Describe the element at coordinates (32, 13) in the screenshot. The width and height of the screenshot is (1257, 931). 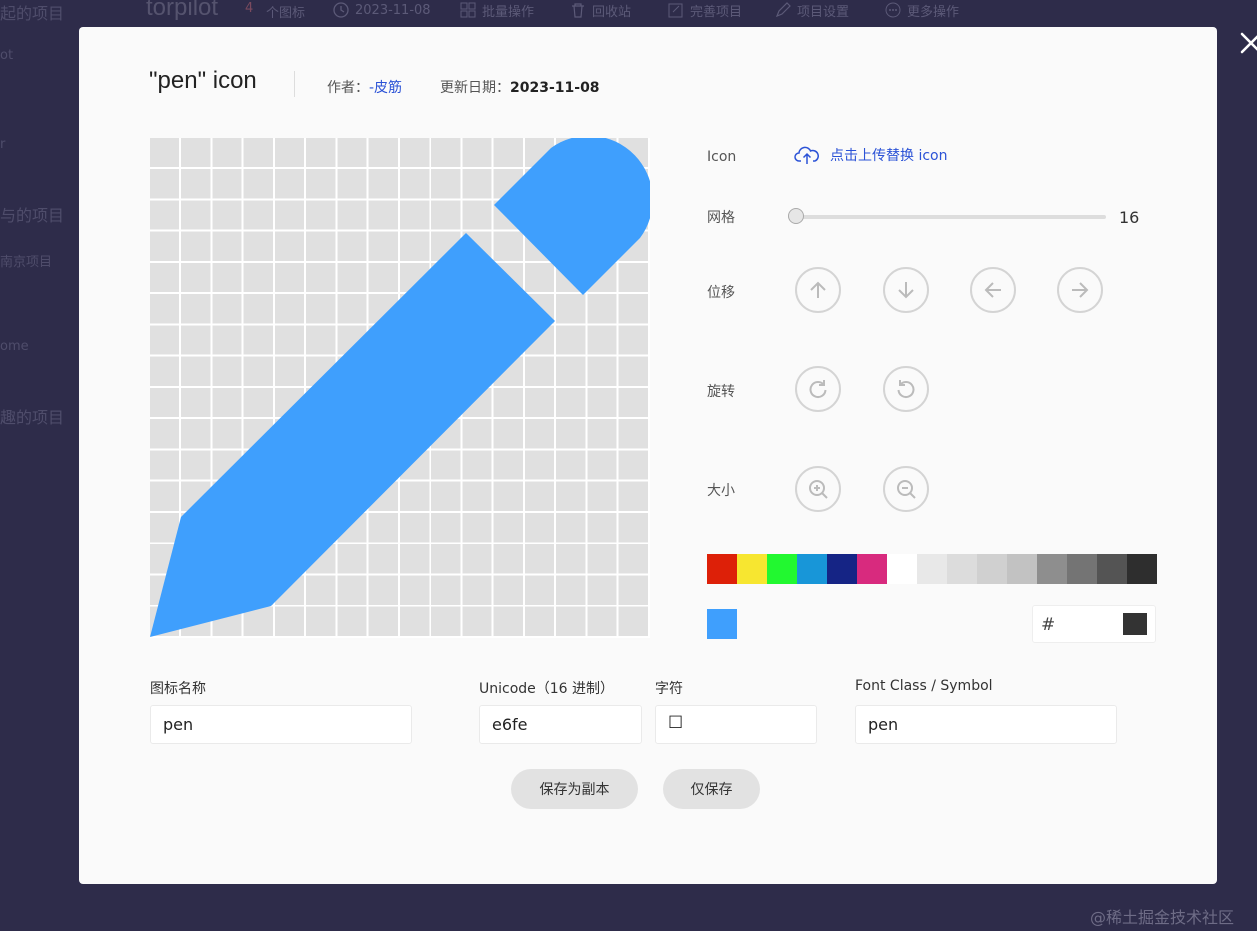
I see `sidebar-heading: 起的项目` at that location.